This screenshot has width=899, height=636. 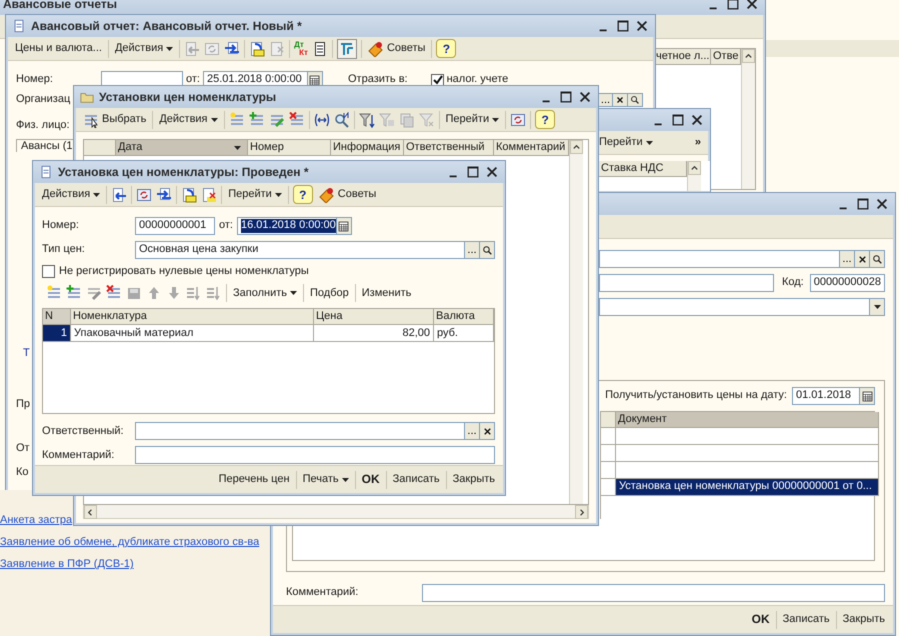 I want to click on filter-icon, so click(x=366, y=120).